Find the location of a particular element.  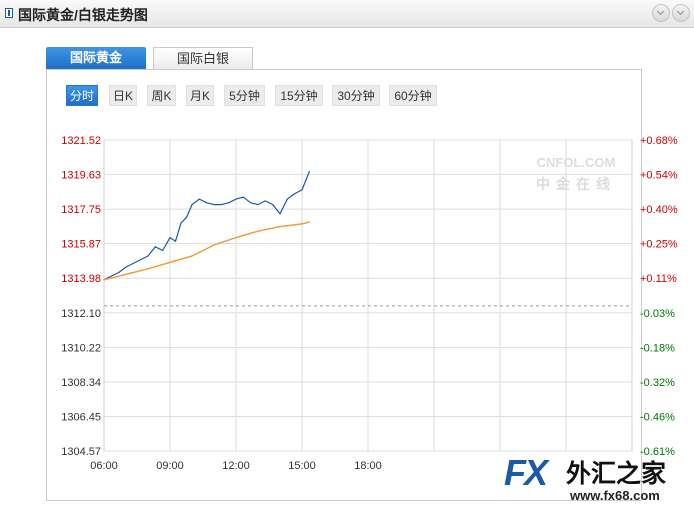

pct-tick-label: +0.11% is located at coordinates (658, 279).